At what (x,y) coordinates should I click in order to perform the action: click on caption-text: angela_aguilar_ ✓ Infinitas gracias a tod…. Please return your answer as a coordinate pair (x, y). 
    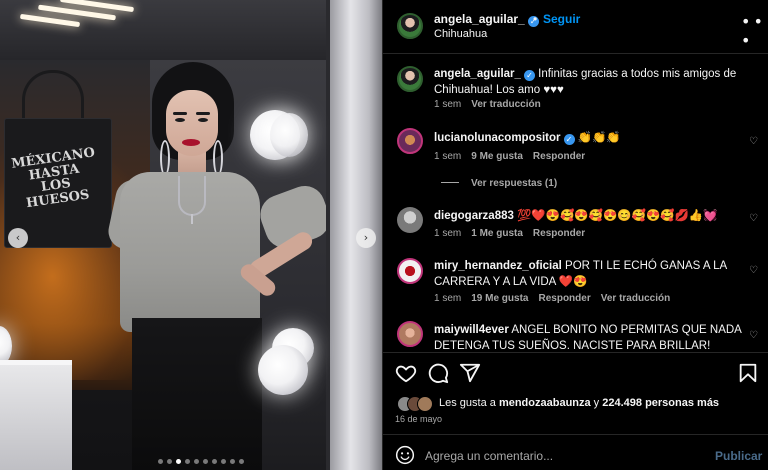
    Looking at the image, I should click on (591, 82).